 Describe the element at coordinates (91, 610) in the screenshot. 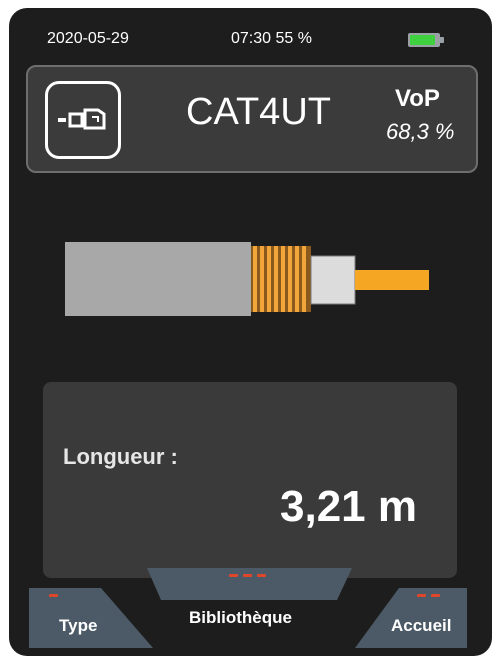

I see `type-softkey: Type` at that location.